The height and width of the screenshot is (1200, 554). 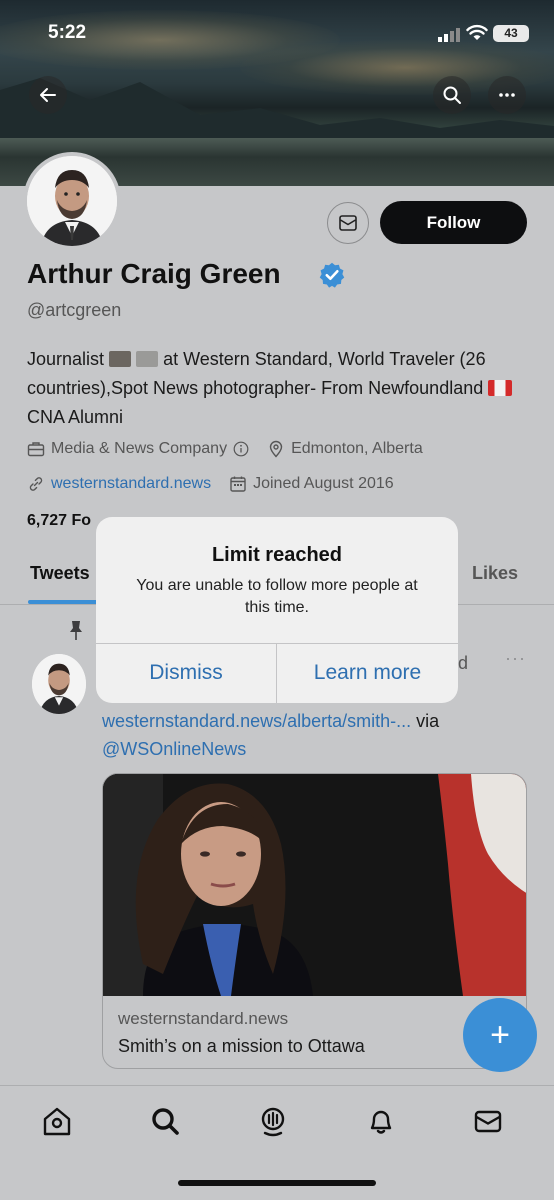 I want to click on more-icon, so click(x=507, y=95).